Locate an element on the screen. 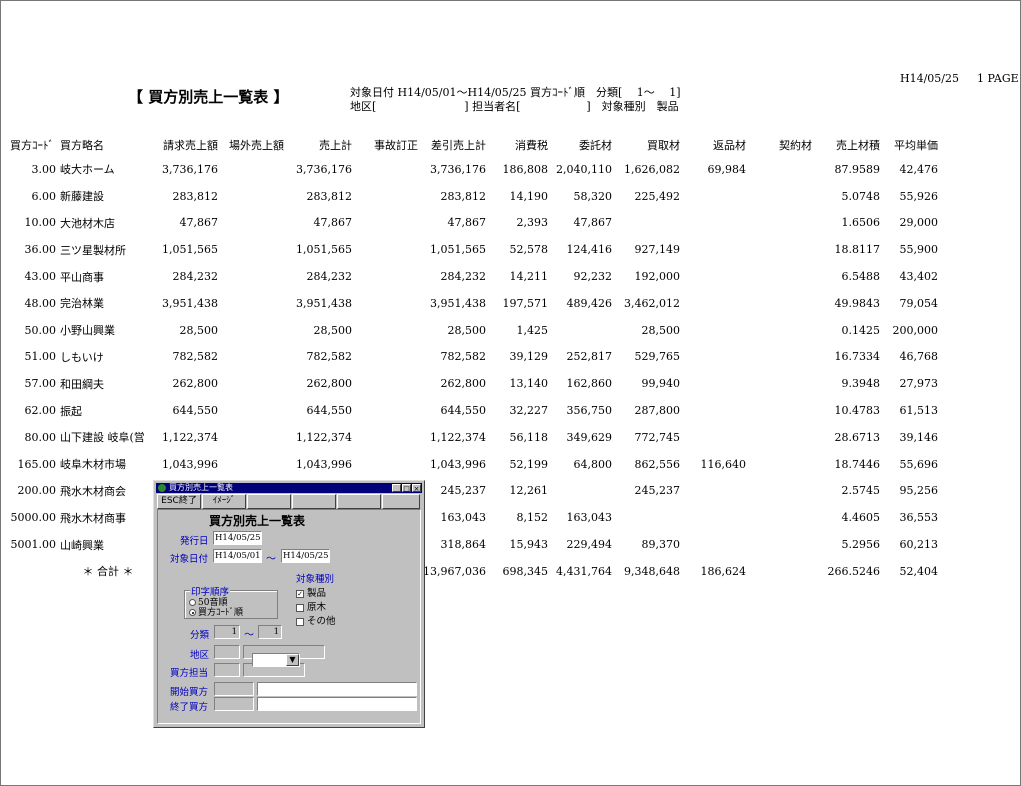 The height and width of the screenshot is (786, 1021). checkbox-raw-wood: 原木 is located at coordinates (311, 606).